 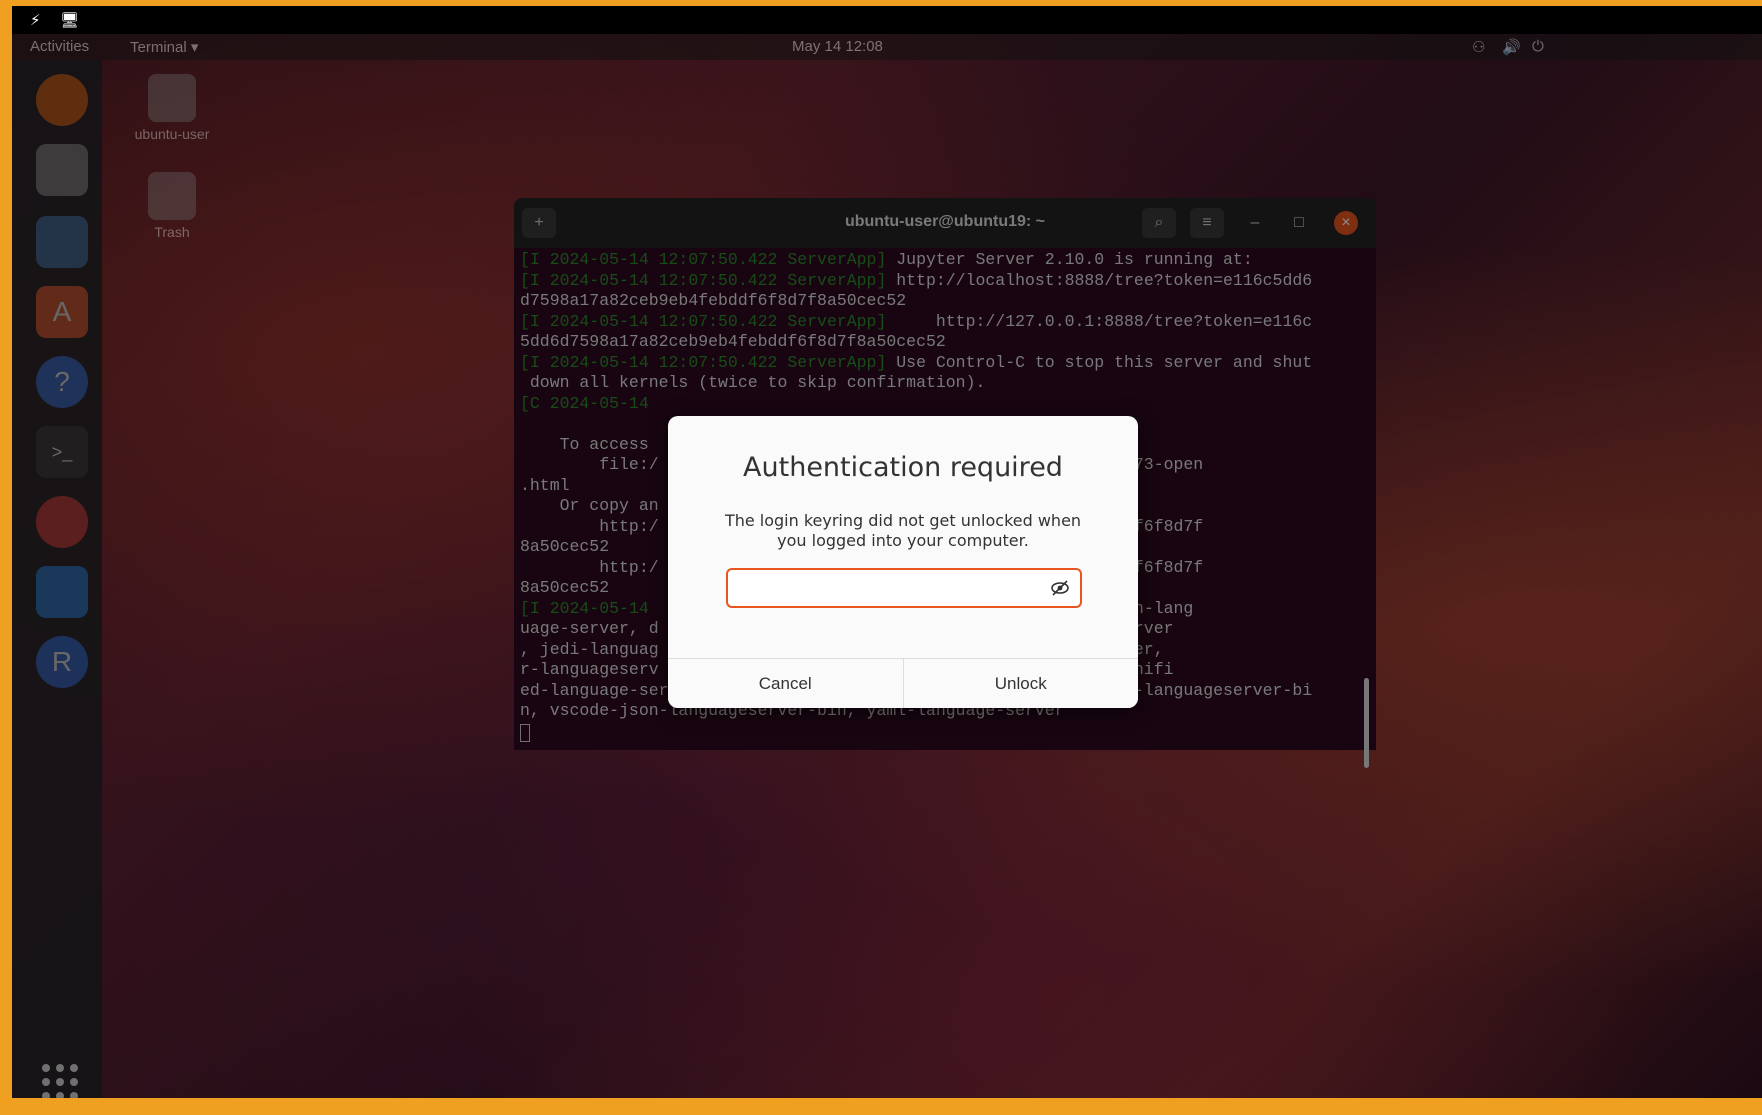 What do you see at coordinates (1020, 683) in the screenshot?
I see `unlock-button: Unlock` at bounding box center [1020, 683].